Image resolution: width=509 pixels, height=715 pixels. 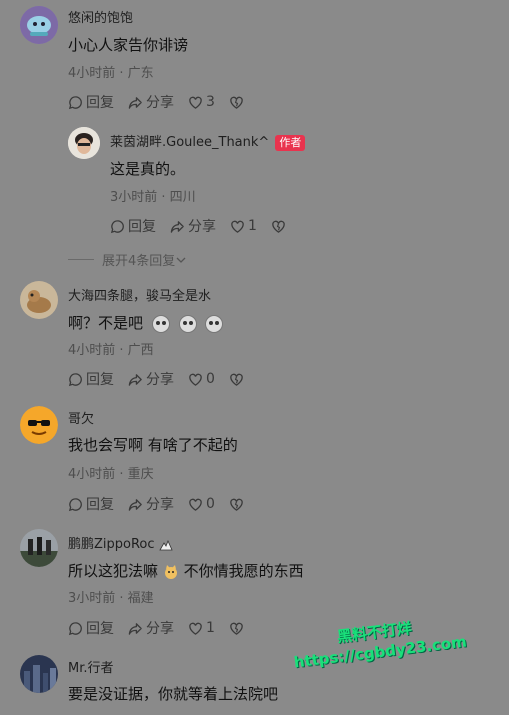 I want to click on like-count: 0, so click(x=210, y=504).